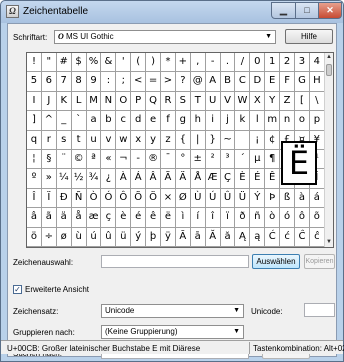 The width and height of the screenshot is (344, 362). Describe the element at coordinates (154, 218) in the screenshot. I see `character-cell: ê` at that location.